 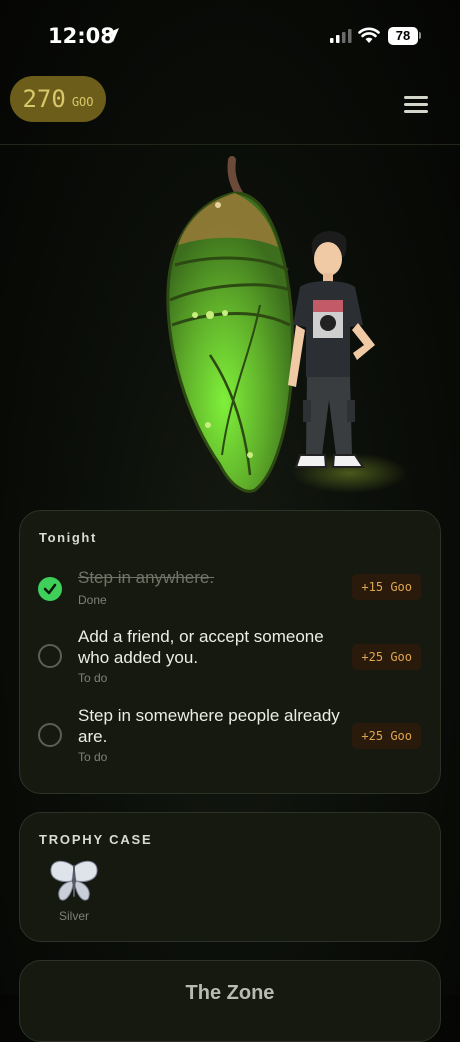 I want to click on trophy-label-silver: Silver, so click(x=73, y=916).